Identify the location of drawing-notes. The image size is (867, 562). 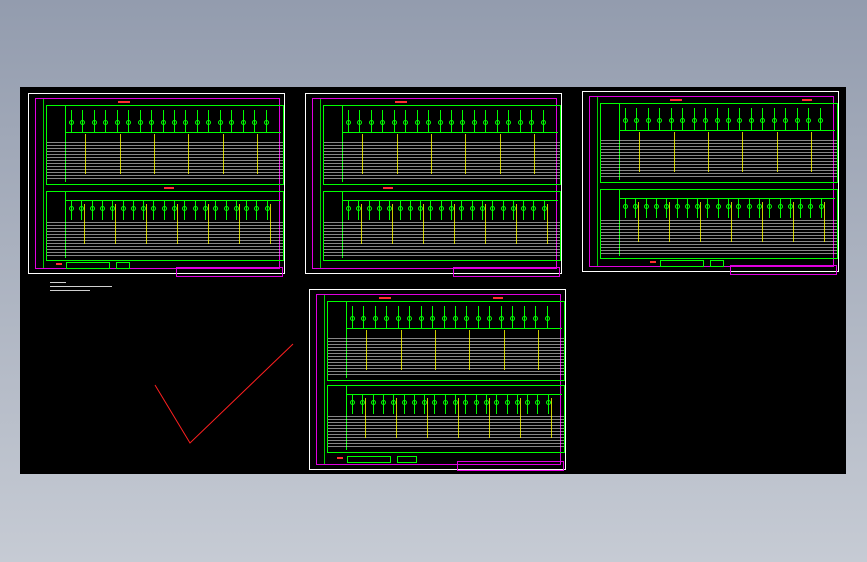
(81, 288).